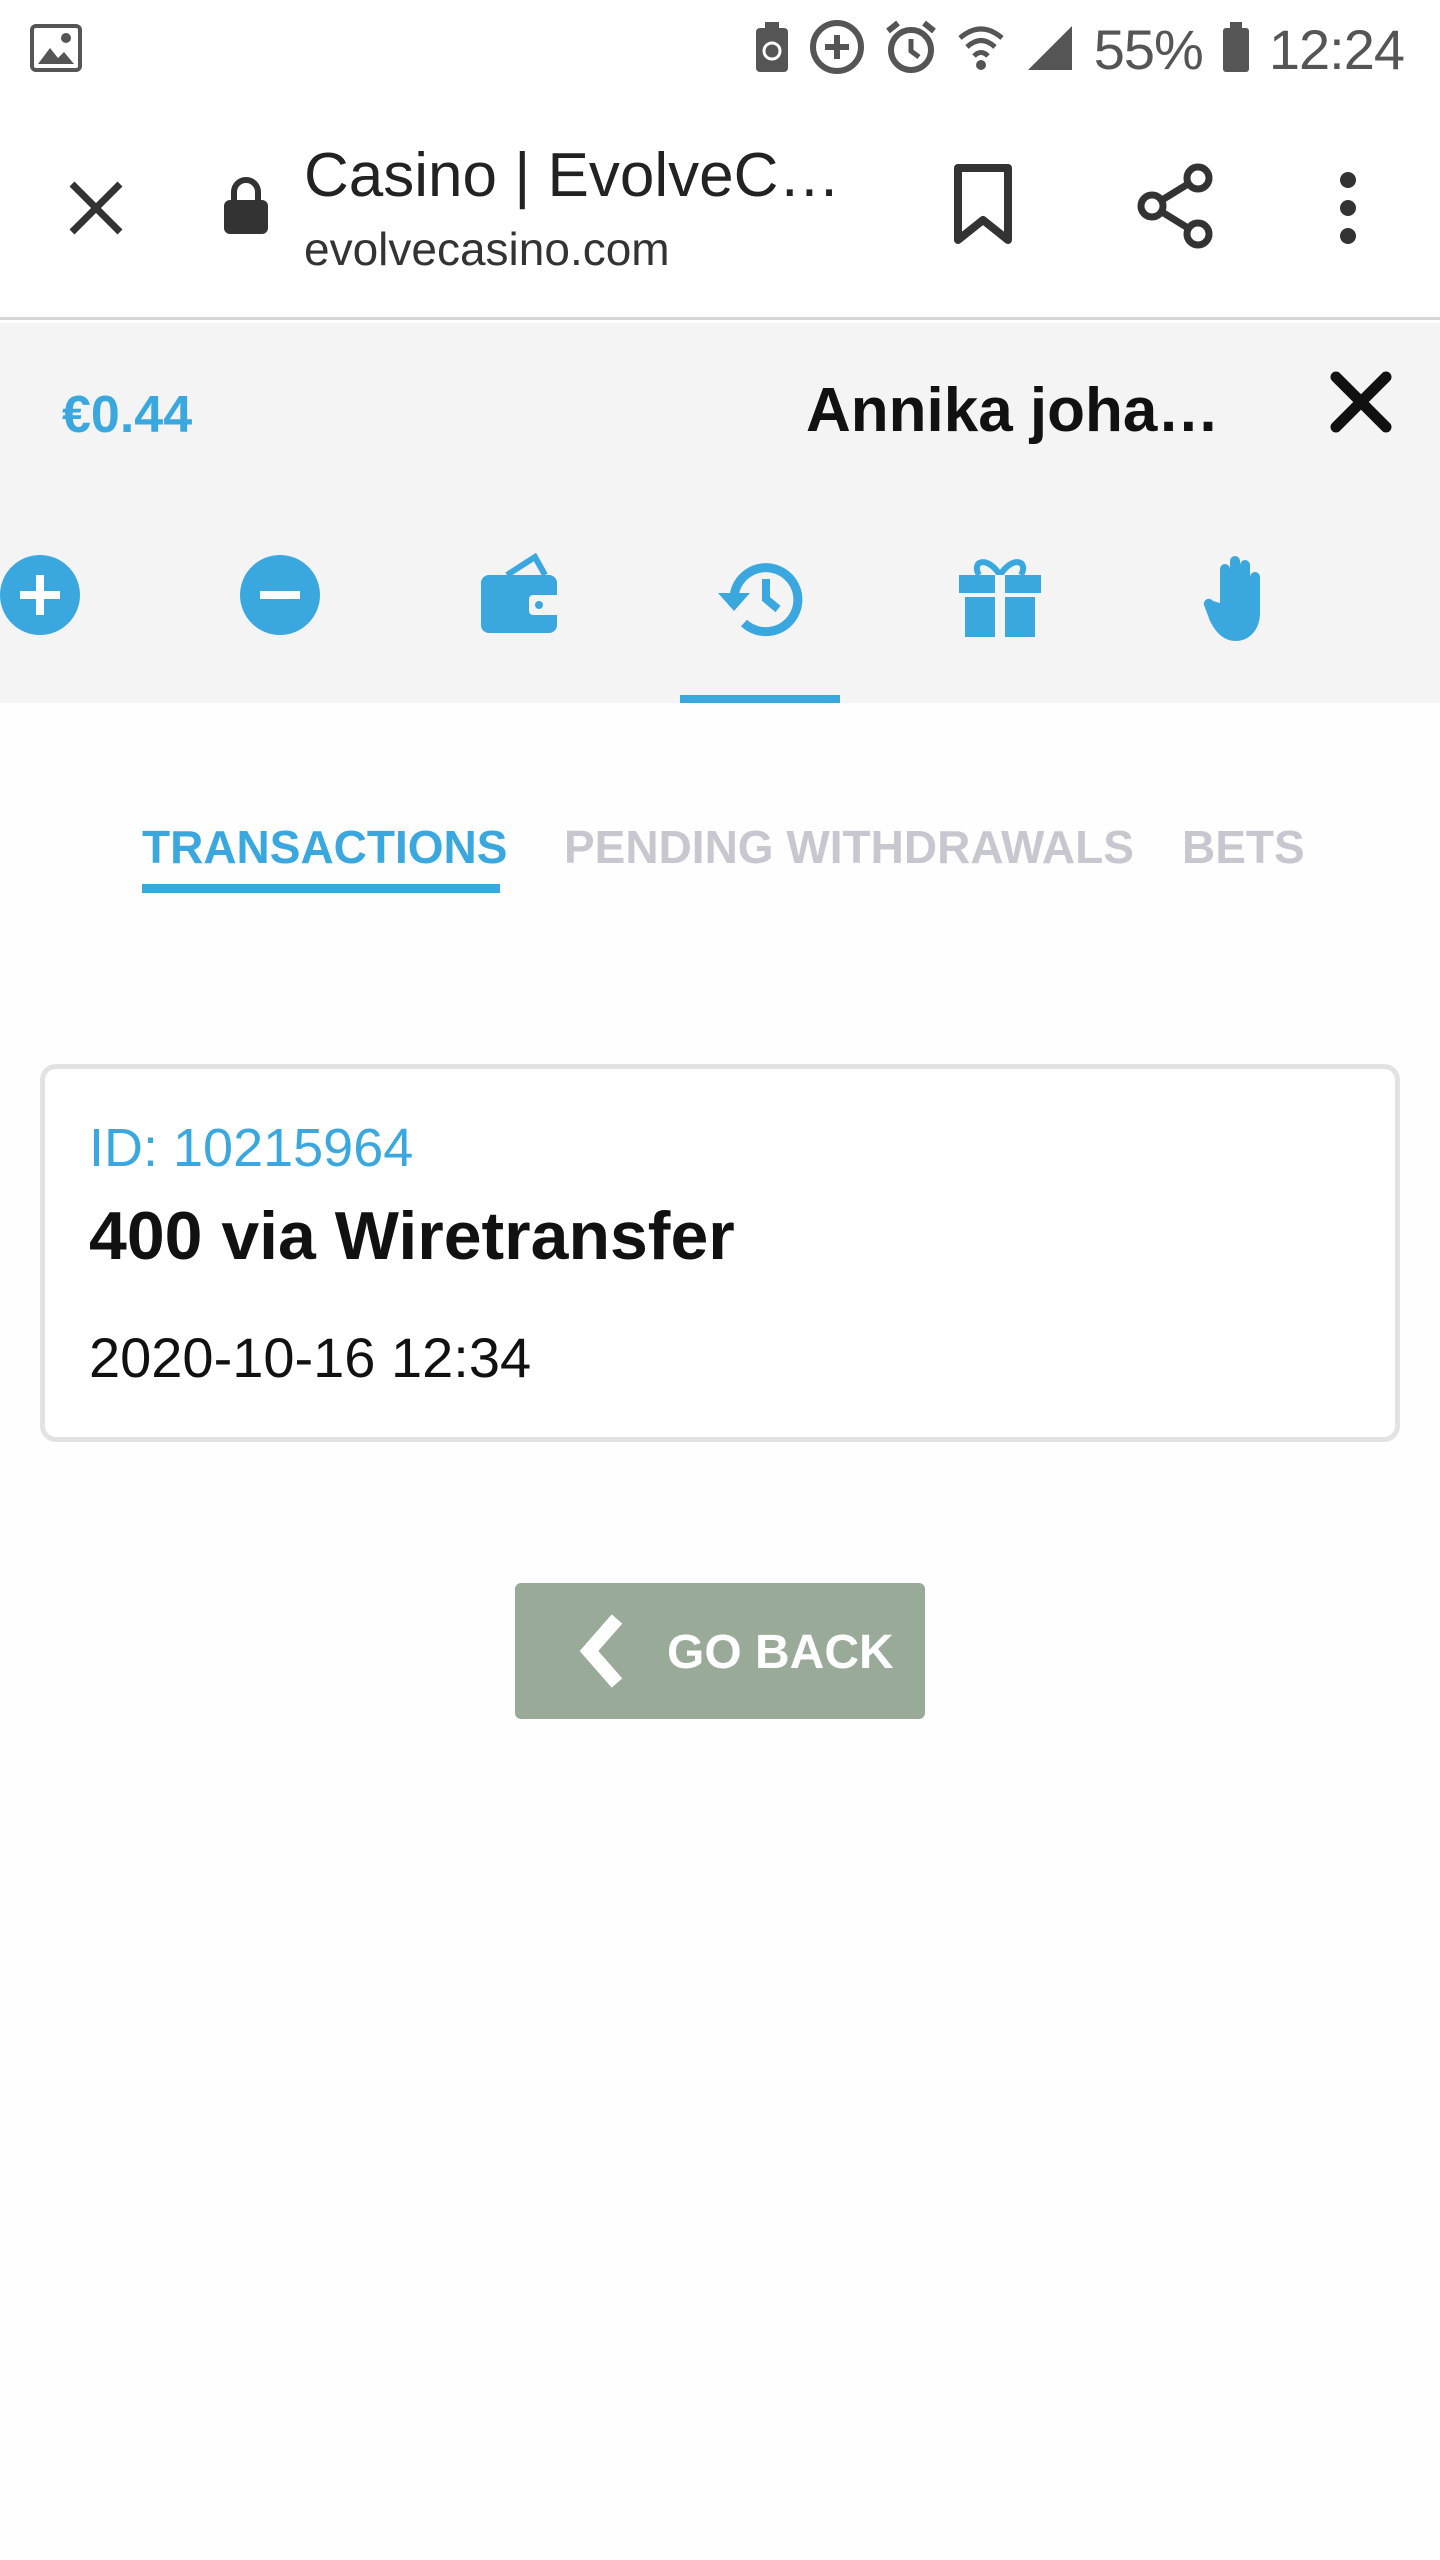  I want to click on history-icon, so click(760, 613).